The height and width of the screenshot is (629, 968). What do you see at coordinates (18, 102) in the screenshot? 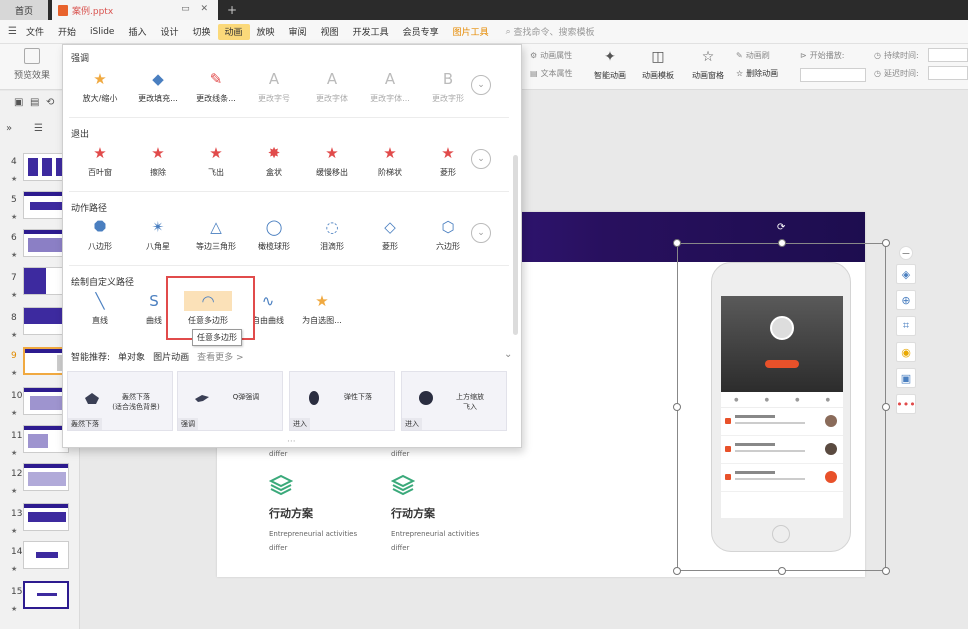
I see `save-icon: ▣` at bounding box center [18, 102].